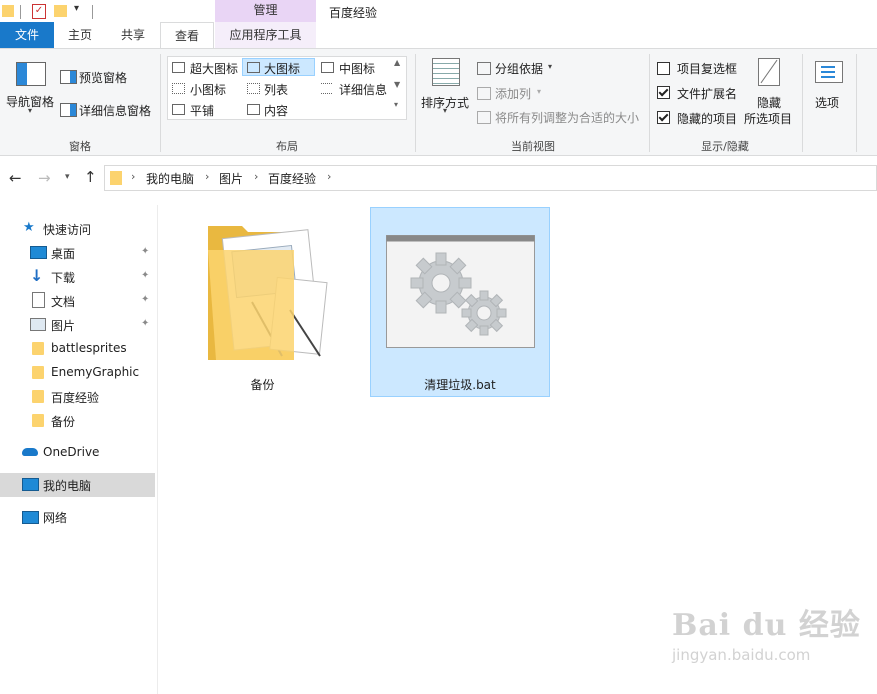 This screenshot has width=877, height=694. I want to click on group-by-icon, so click(484, 68).